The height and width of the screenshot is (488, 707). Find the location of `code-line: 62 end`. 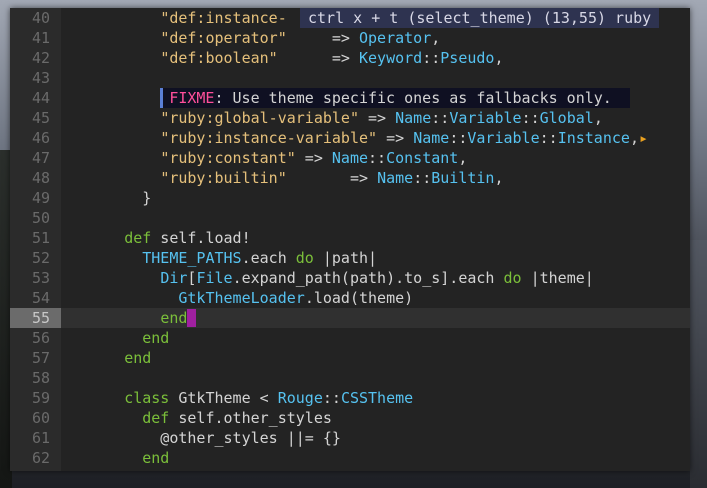

code-line: 62 end is located at coordinates (350, 458).